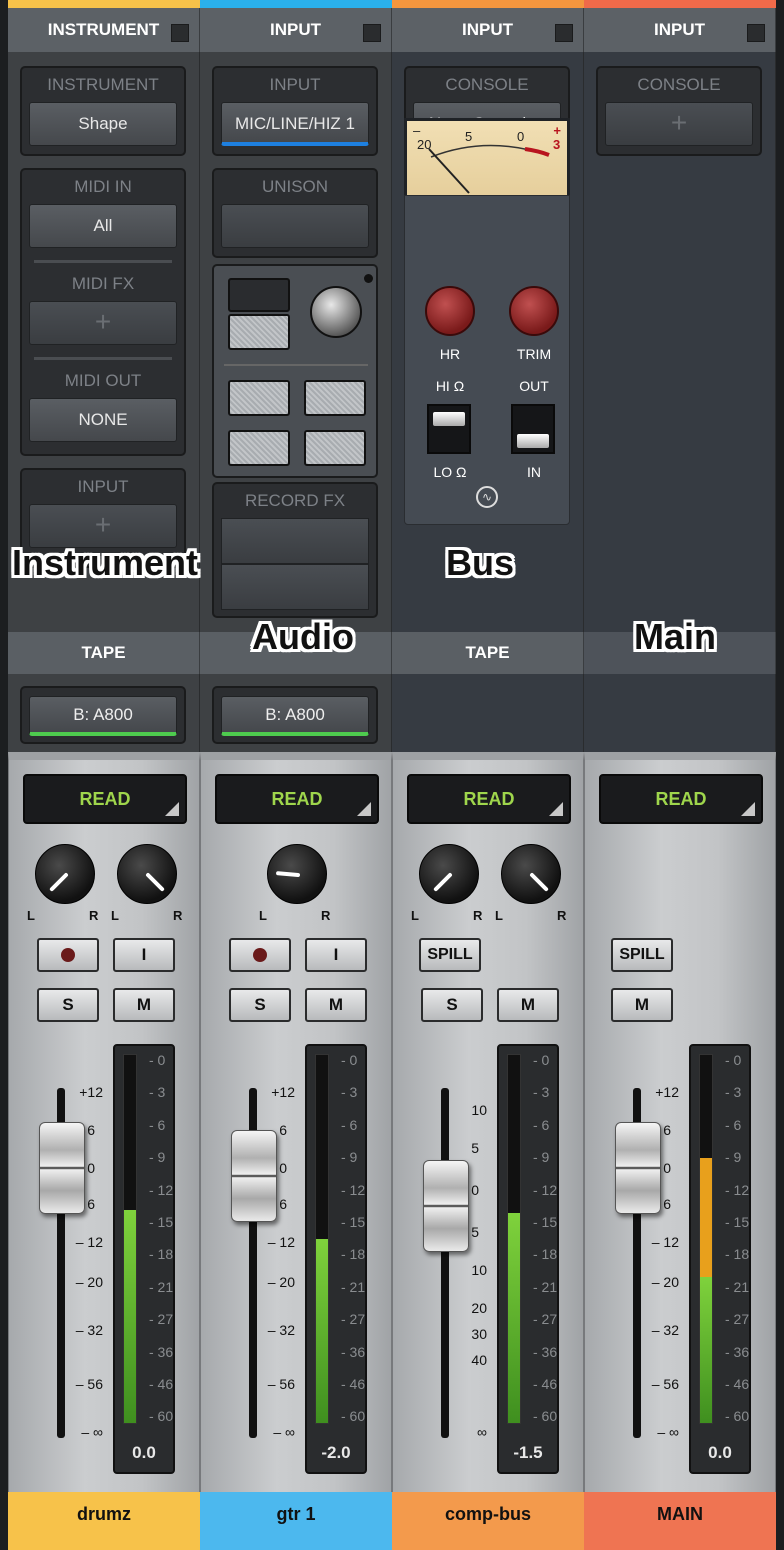  I want to click on meter-scale-label: - 12, so click(161, 1189).